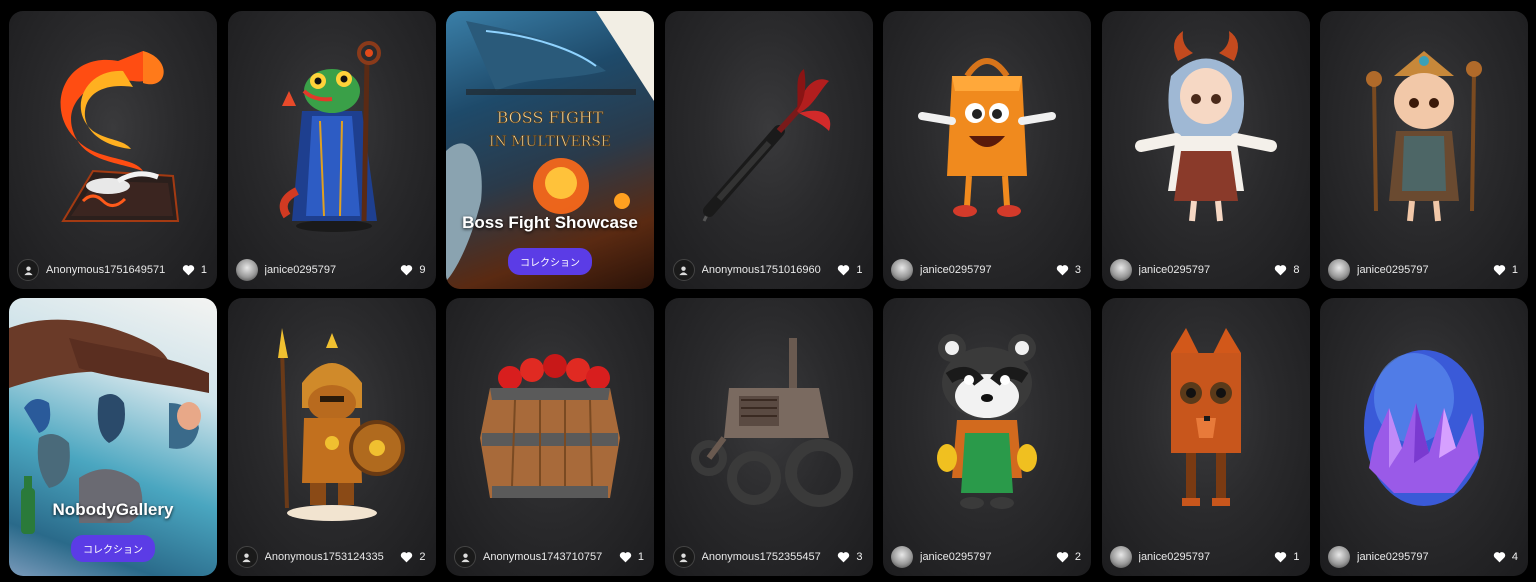 This screenshot has height=582, width=1536. Describe the element at coordinates (550, 142) in the screenshot. I see `banner-title-line2: IN MULTIVERSE` at that location.